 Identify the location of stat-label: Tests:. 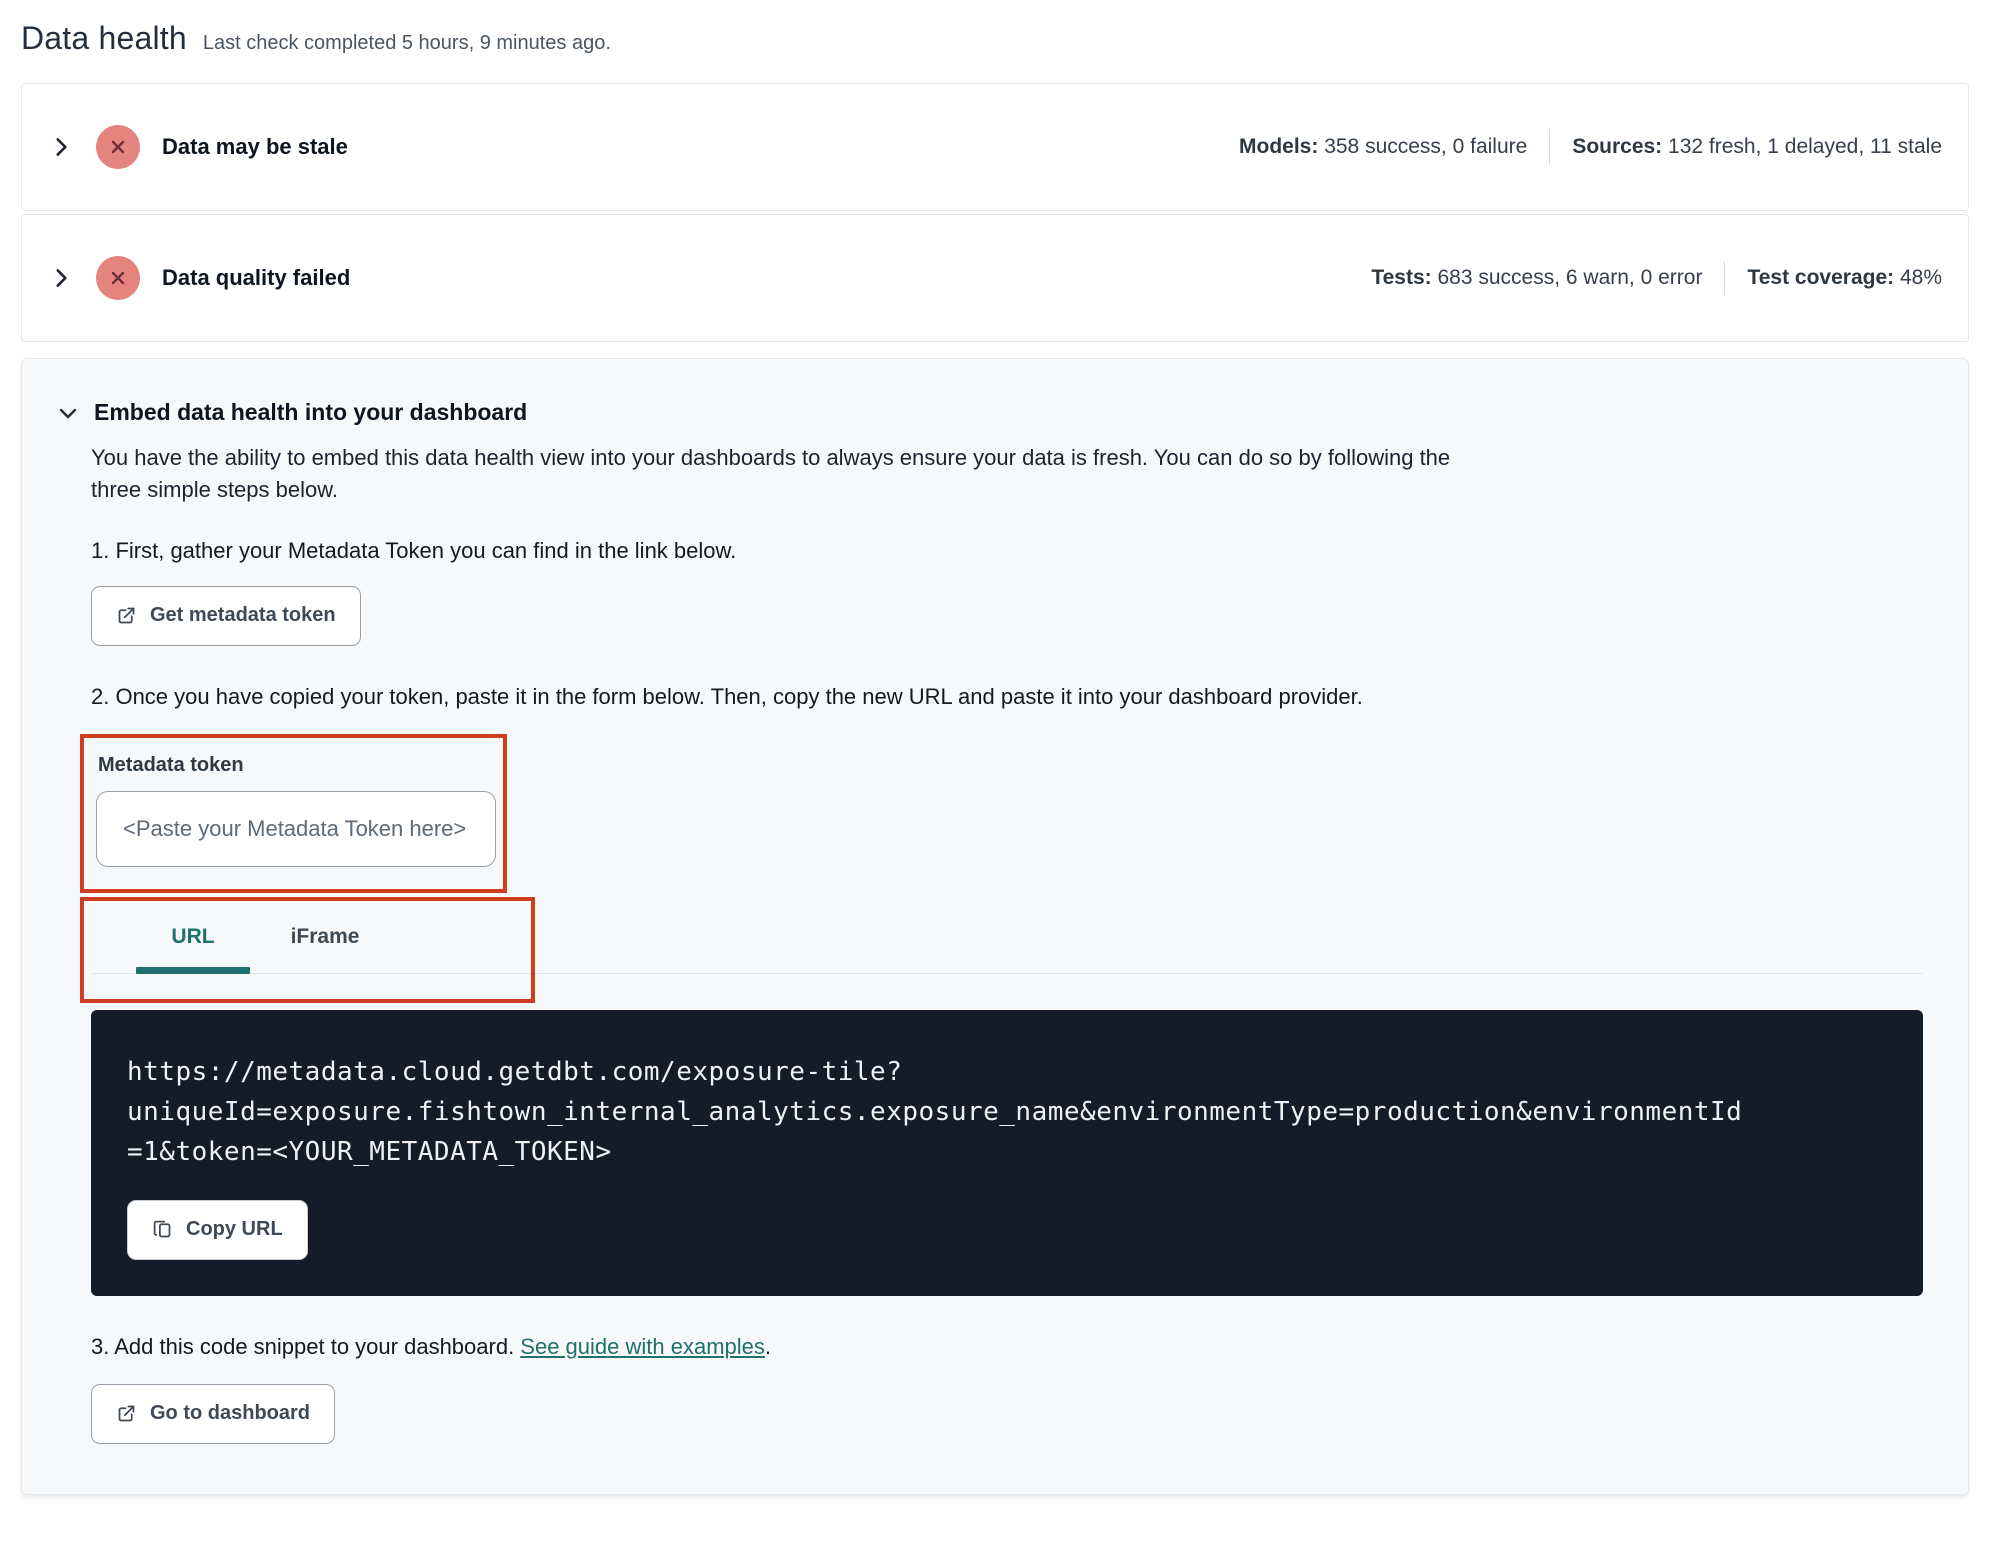
(1401, 277).